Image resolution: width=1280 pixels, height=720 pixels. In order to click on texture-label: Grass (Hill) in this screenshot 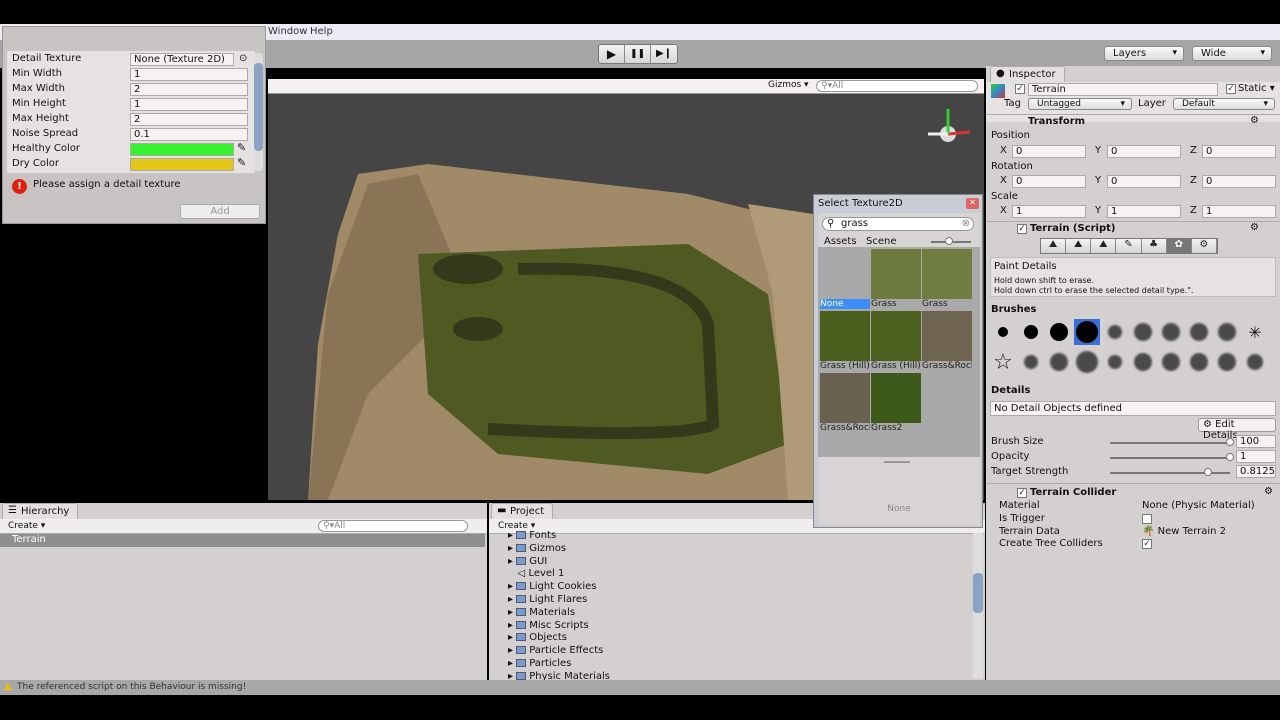, I will do `click(845, 366)`.